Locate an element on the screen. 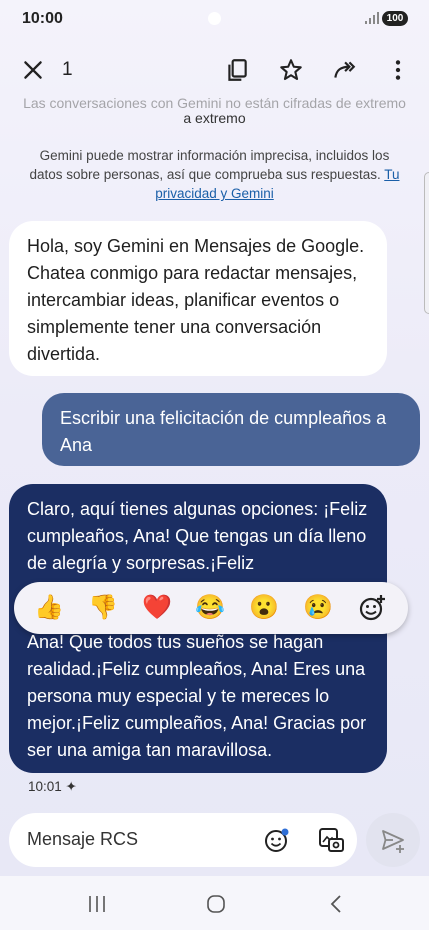 The width and height of the screenshot is (429, 930). more-vert-icon is located at coordinates (398, 70).